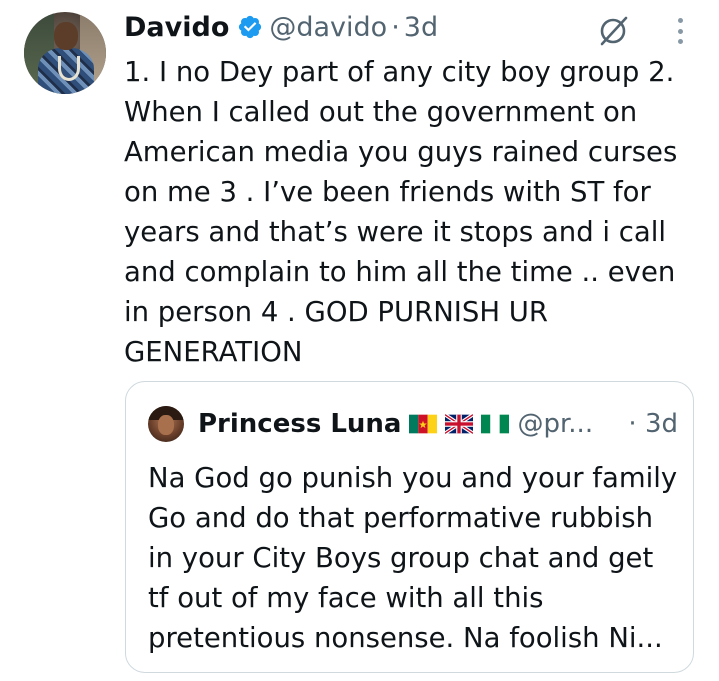  What do you see at coordinates (421, 27) in the screenshot?
I see `tweet-time: 3d` at bounding box center [421, 27].